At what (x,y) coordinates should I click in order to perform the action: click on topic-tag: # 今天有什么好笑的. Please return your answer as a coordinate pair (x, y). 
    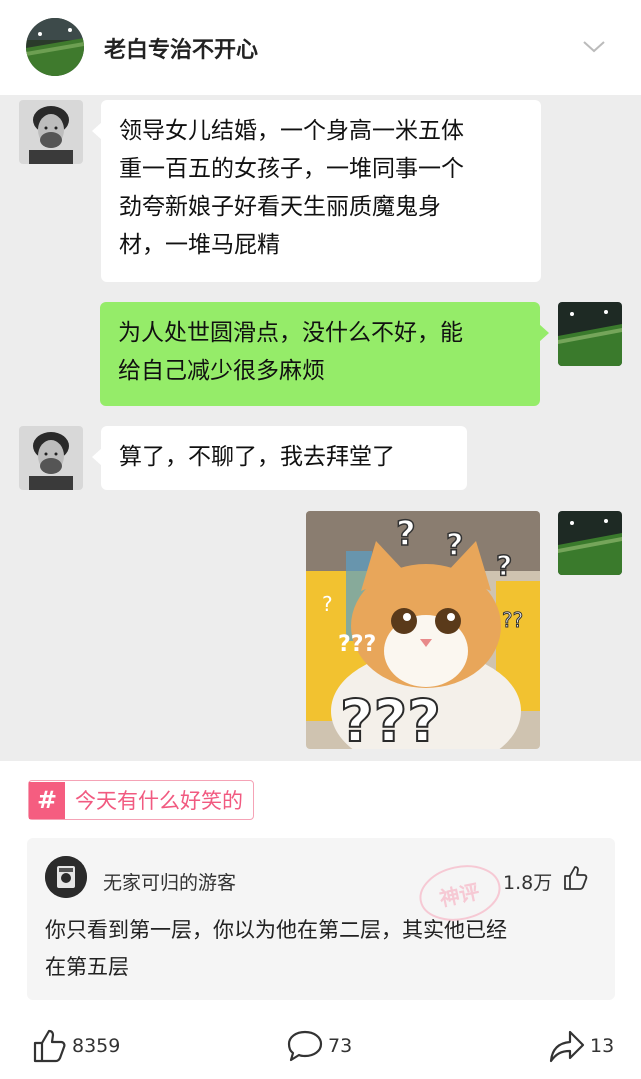
    Looking at the image, I should click on (141, 800).